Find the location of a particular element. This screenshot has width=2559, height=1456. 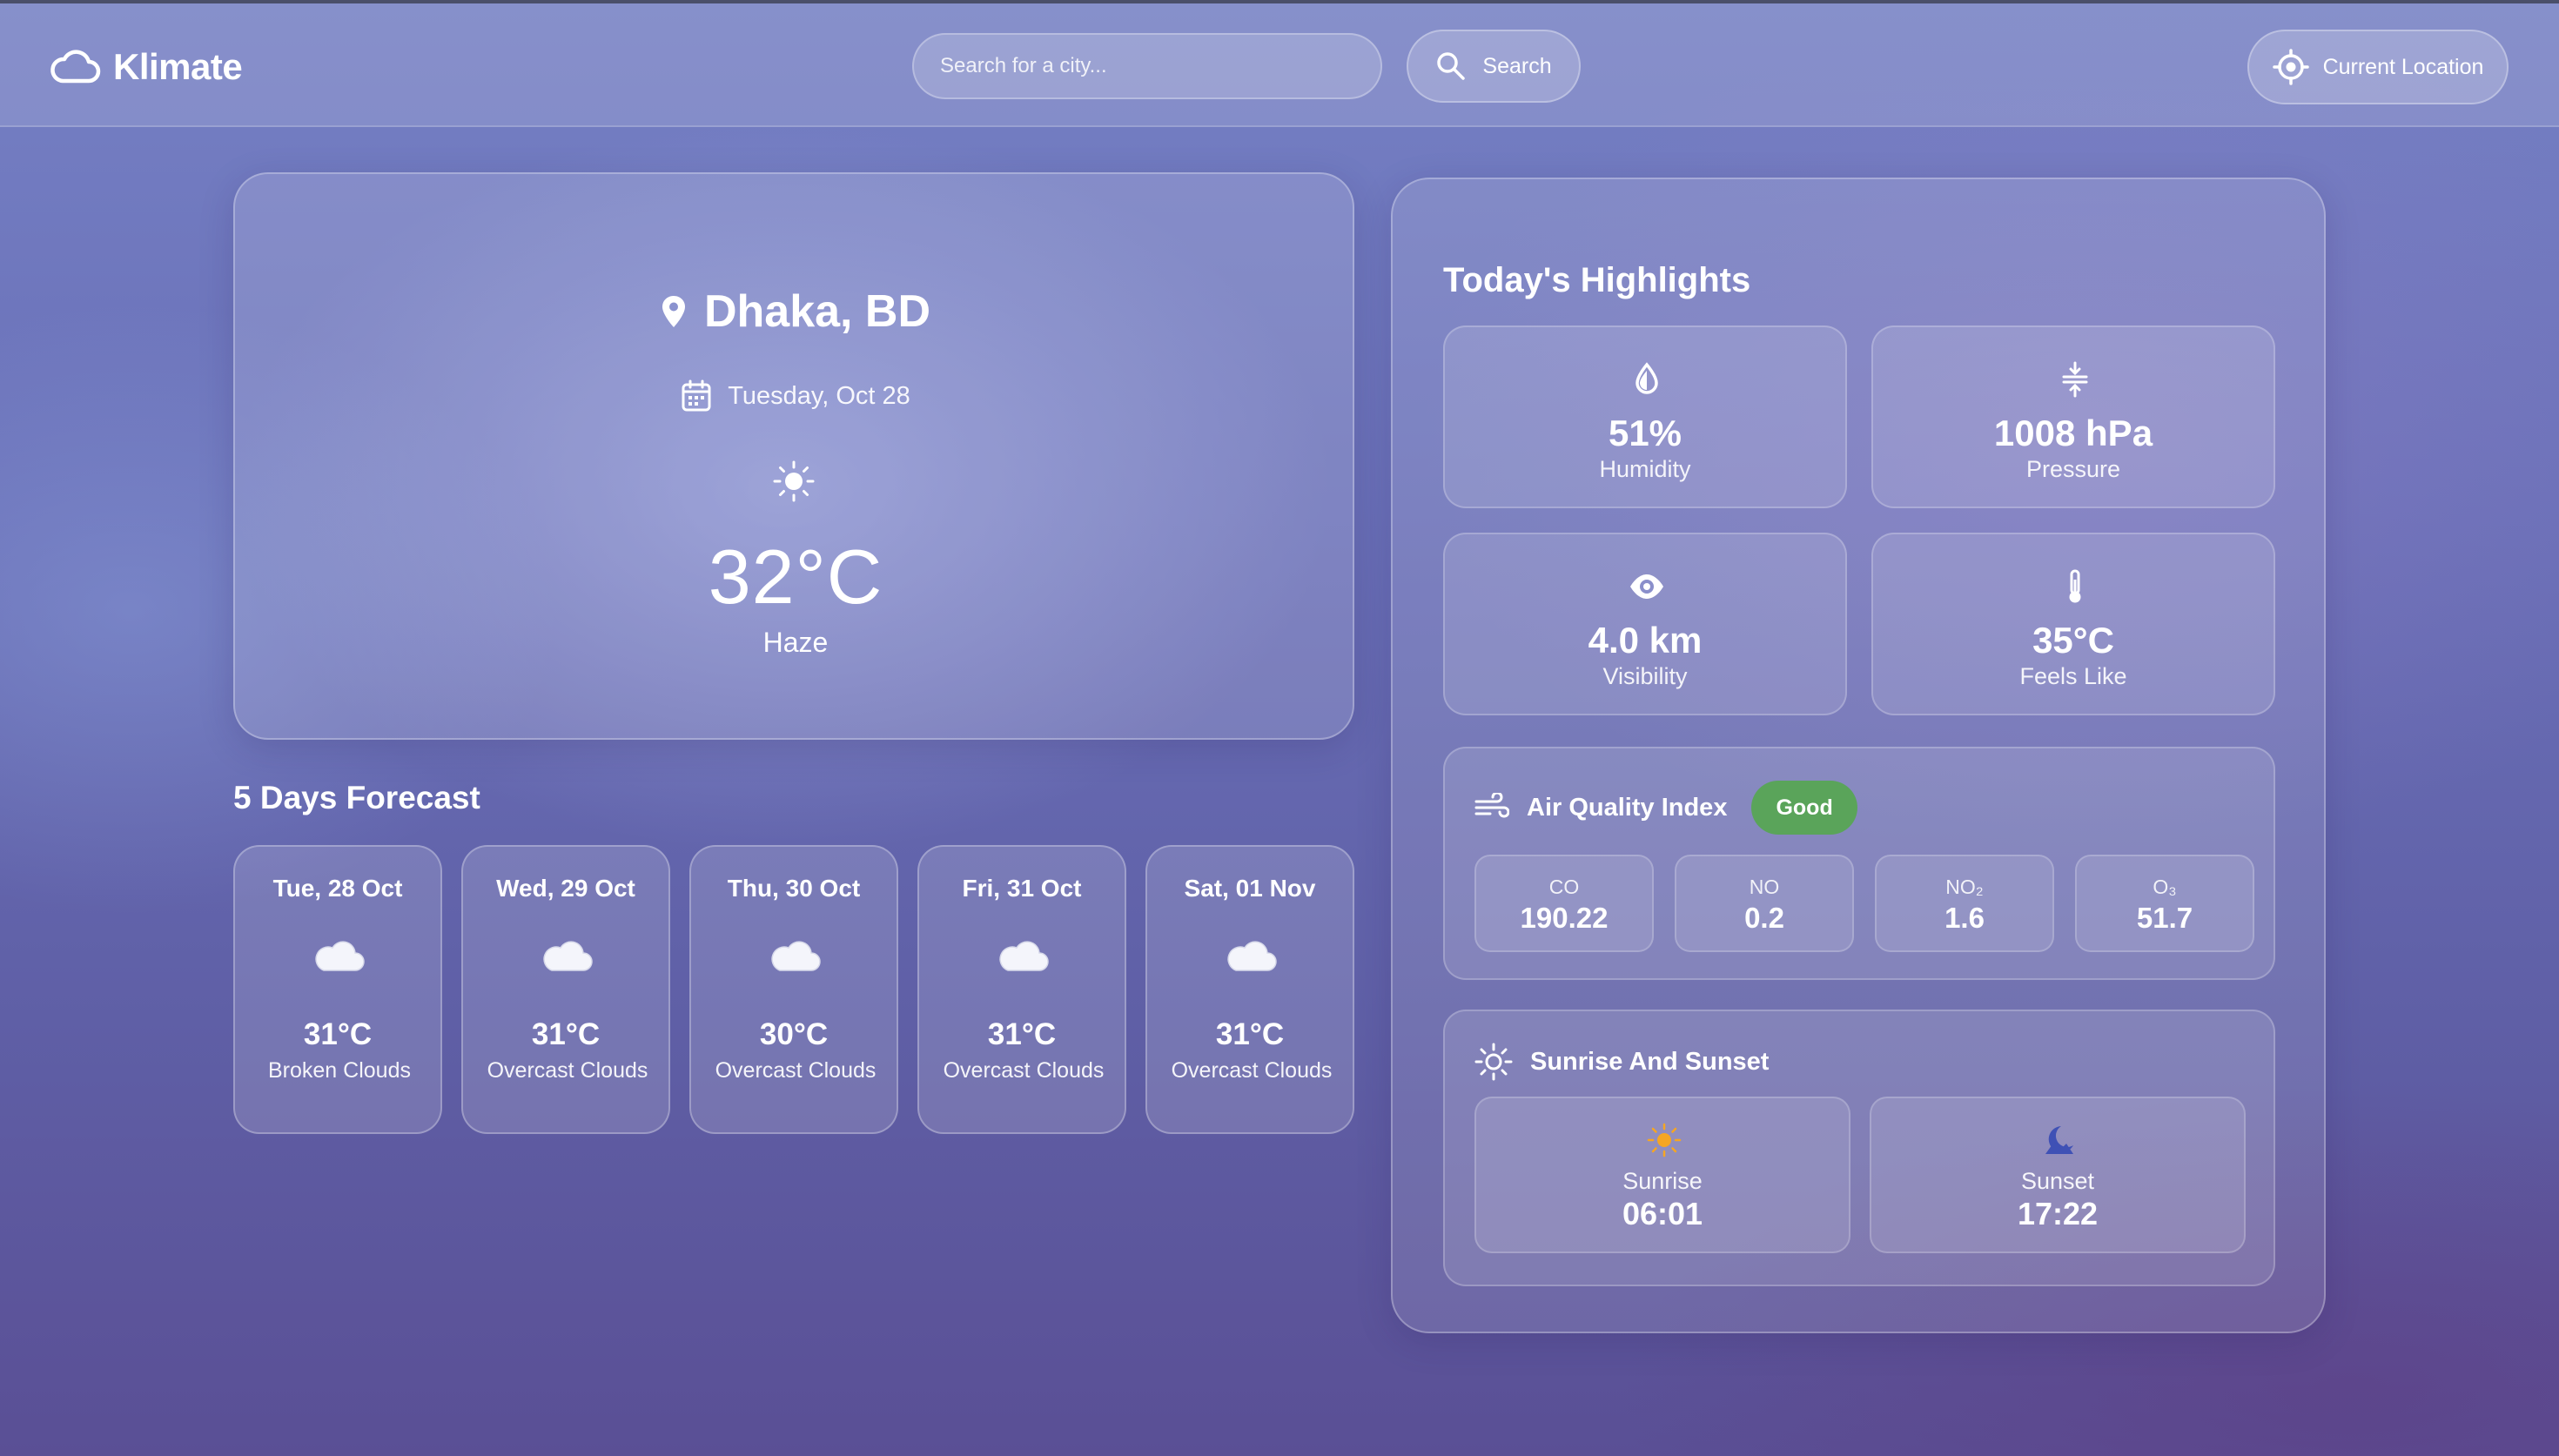

humidity-label: Humidity is located at coordinates (1645, 469).